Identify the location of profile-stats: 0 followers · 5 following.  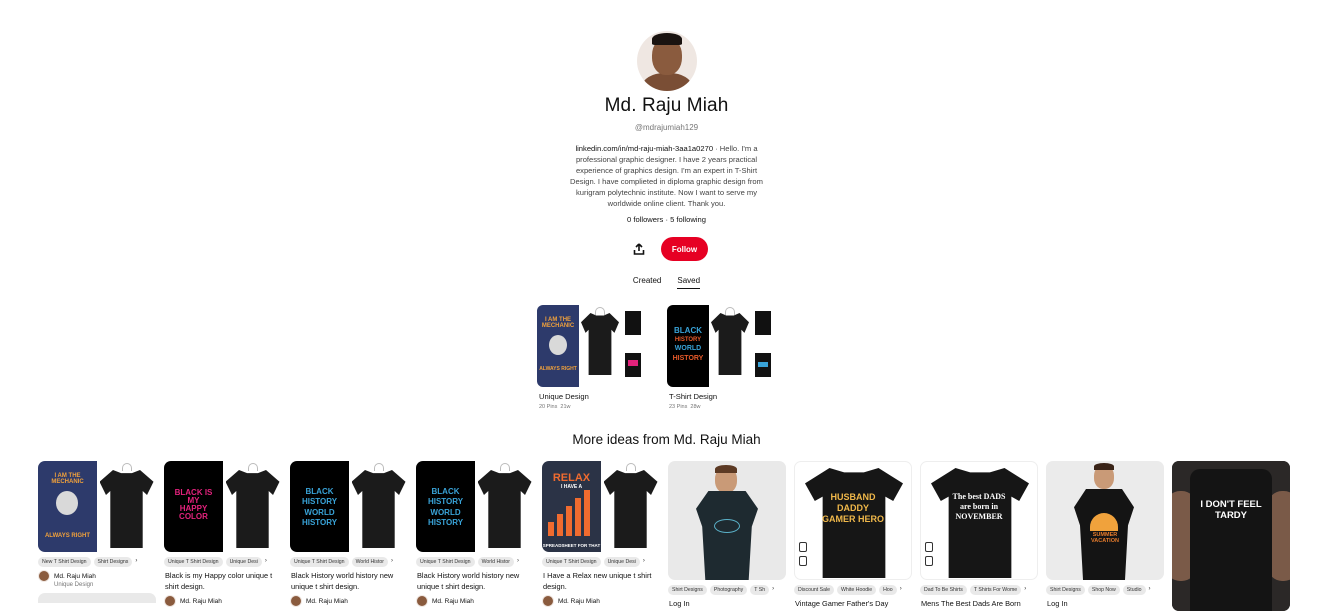
(666, 219).